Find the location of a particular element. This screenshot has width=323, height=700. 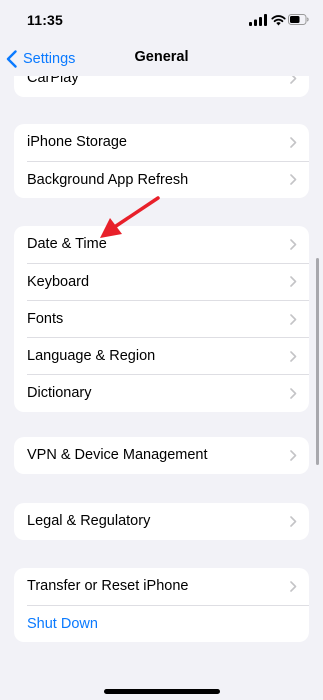

navigation-bar-overlay: Settings General is located at coordinates (161, 59).